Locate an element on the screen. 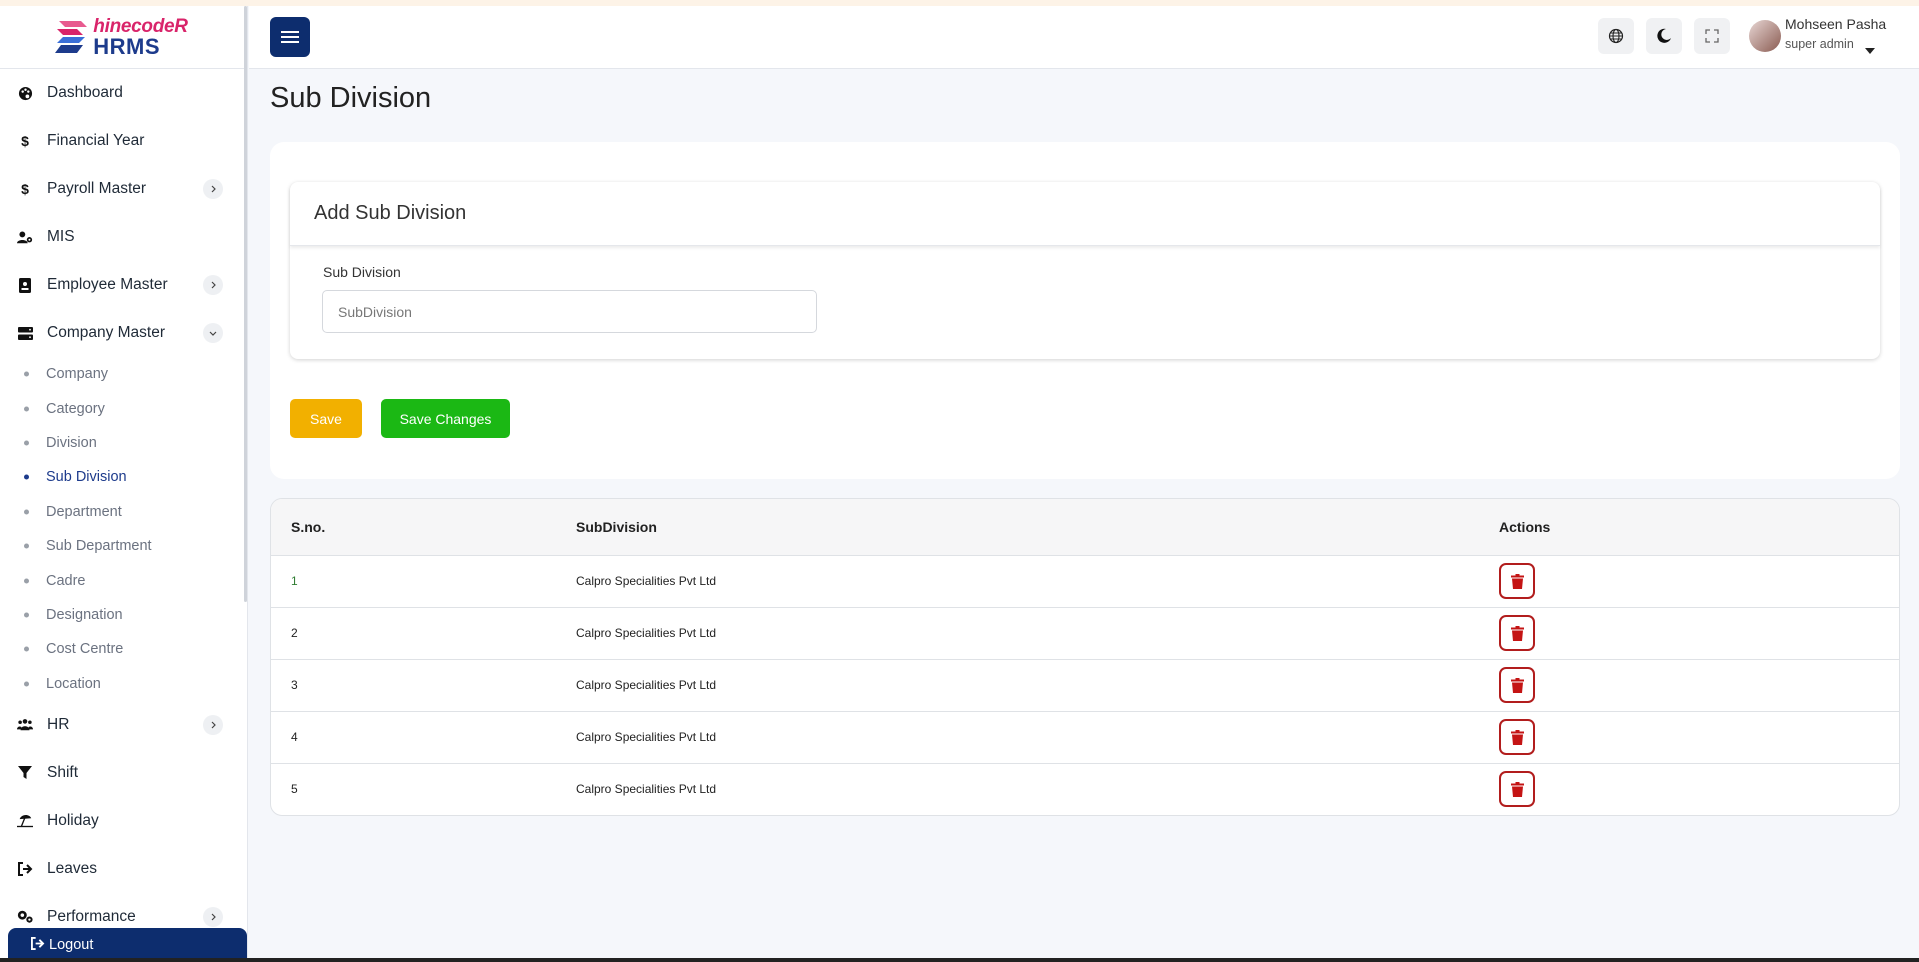  language-button is located at coordinates (1616, 36).